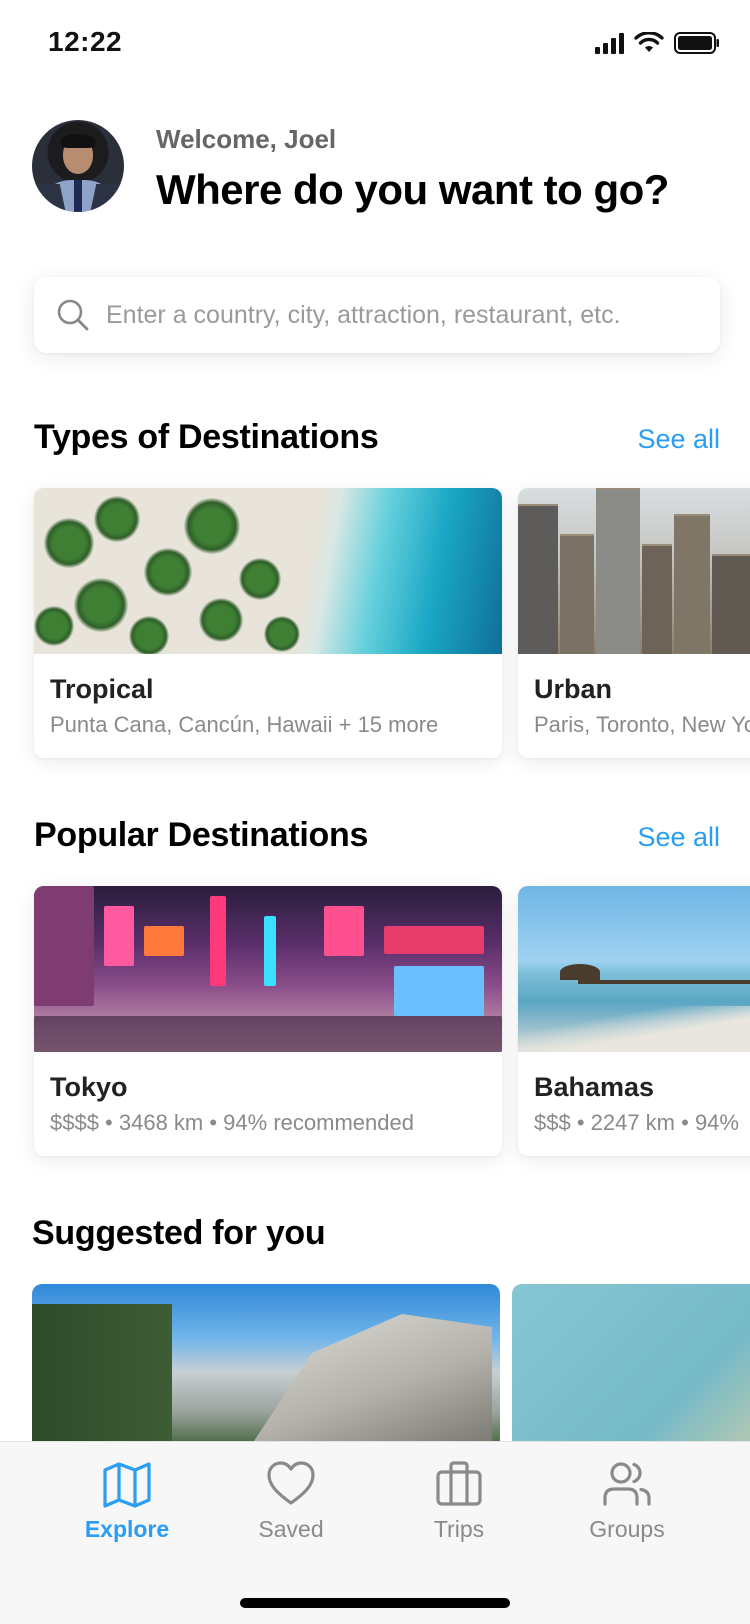 This screenshot has width=750, height=1624. I want to click on tab-label: Groups, so click(627, 1529).